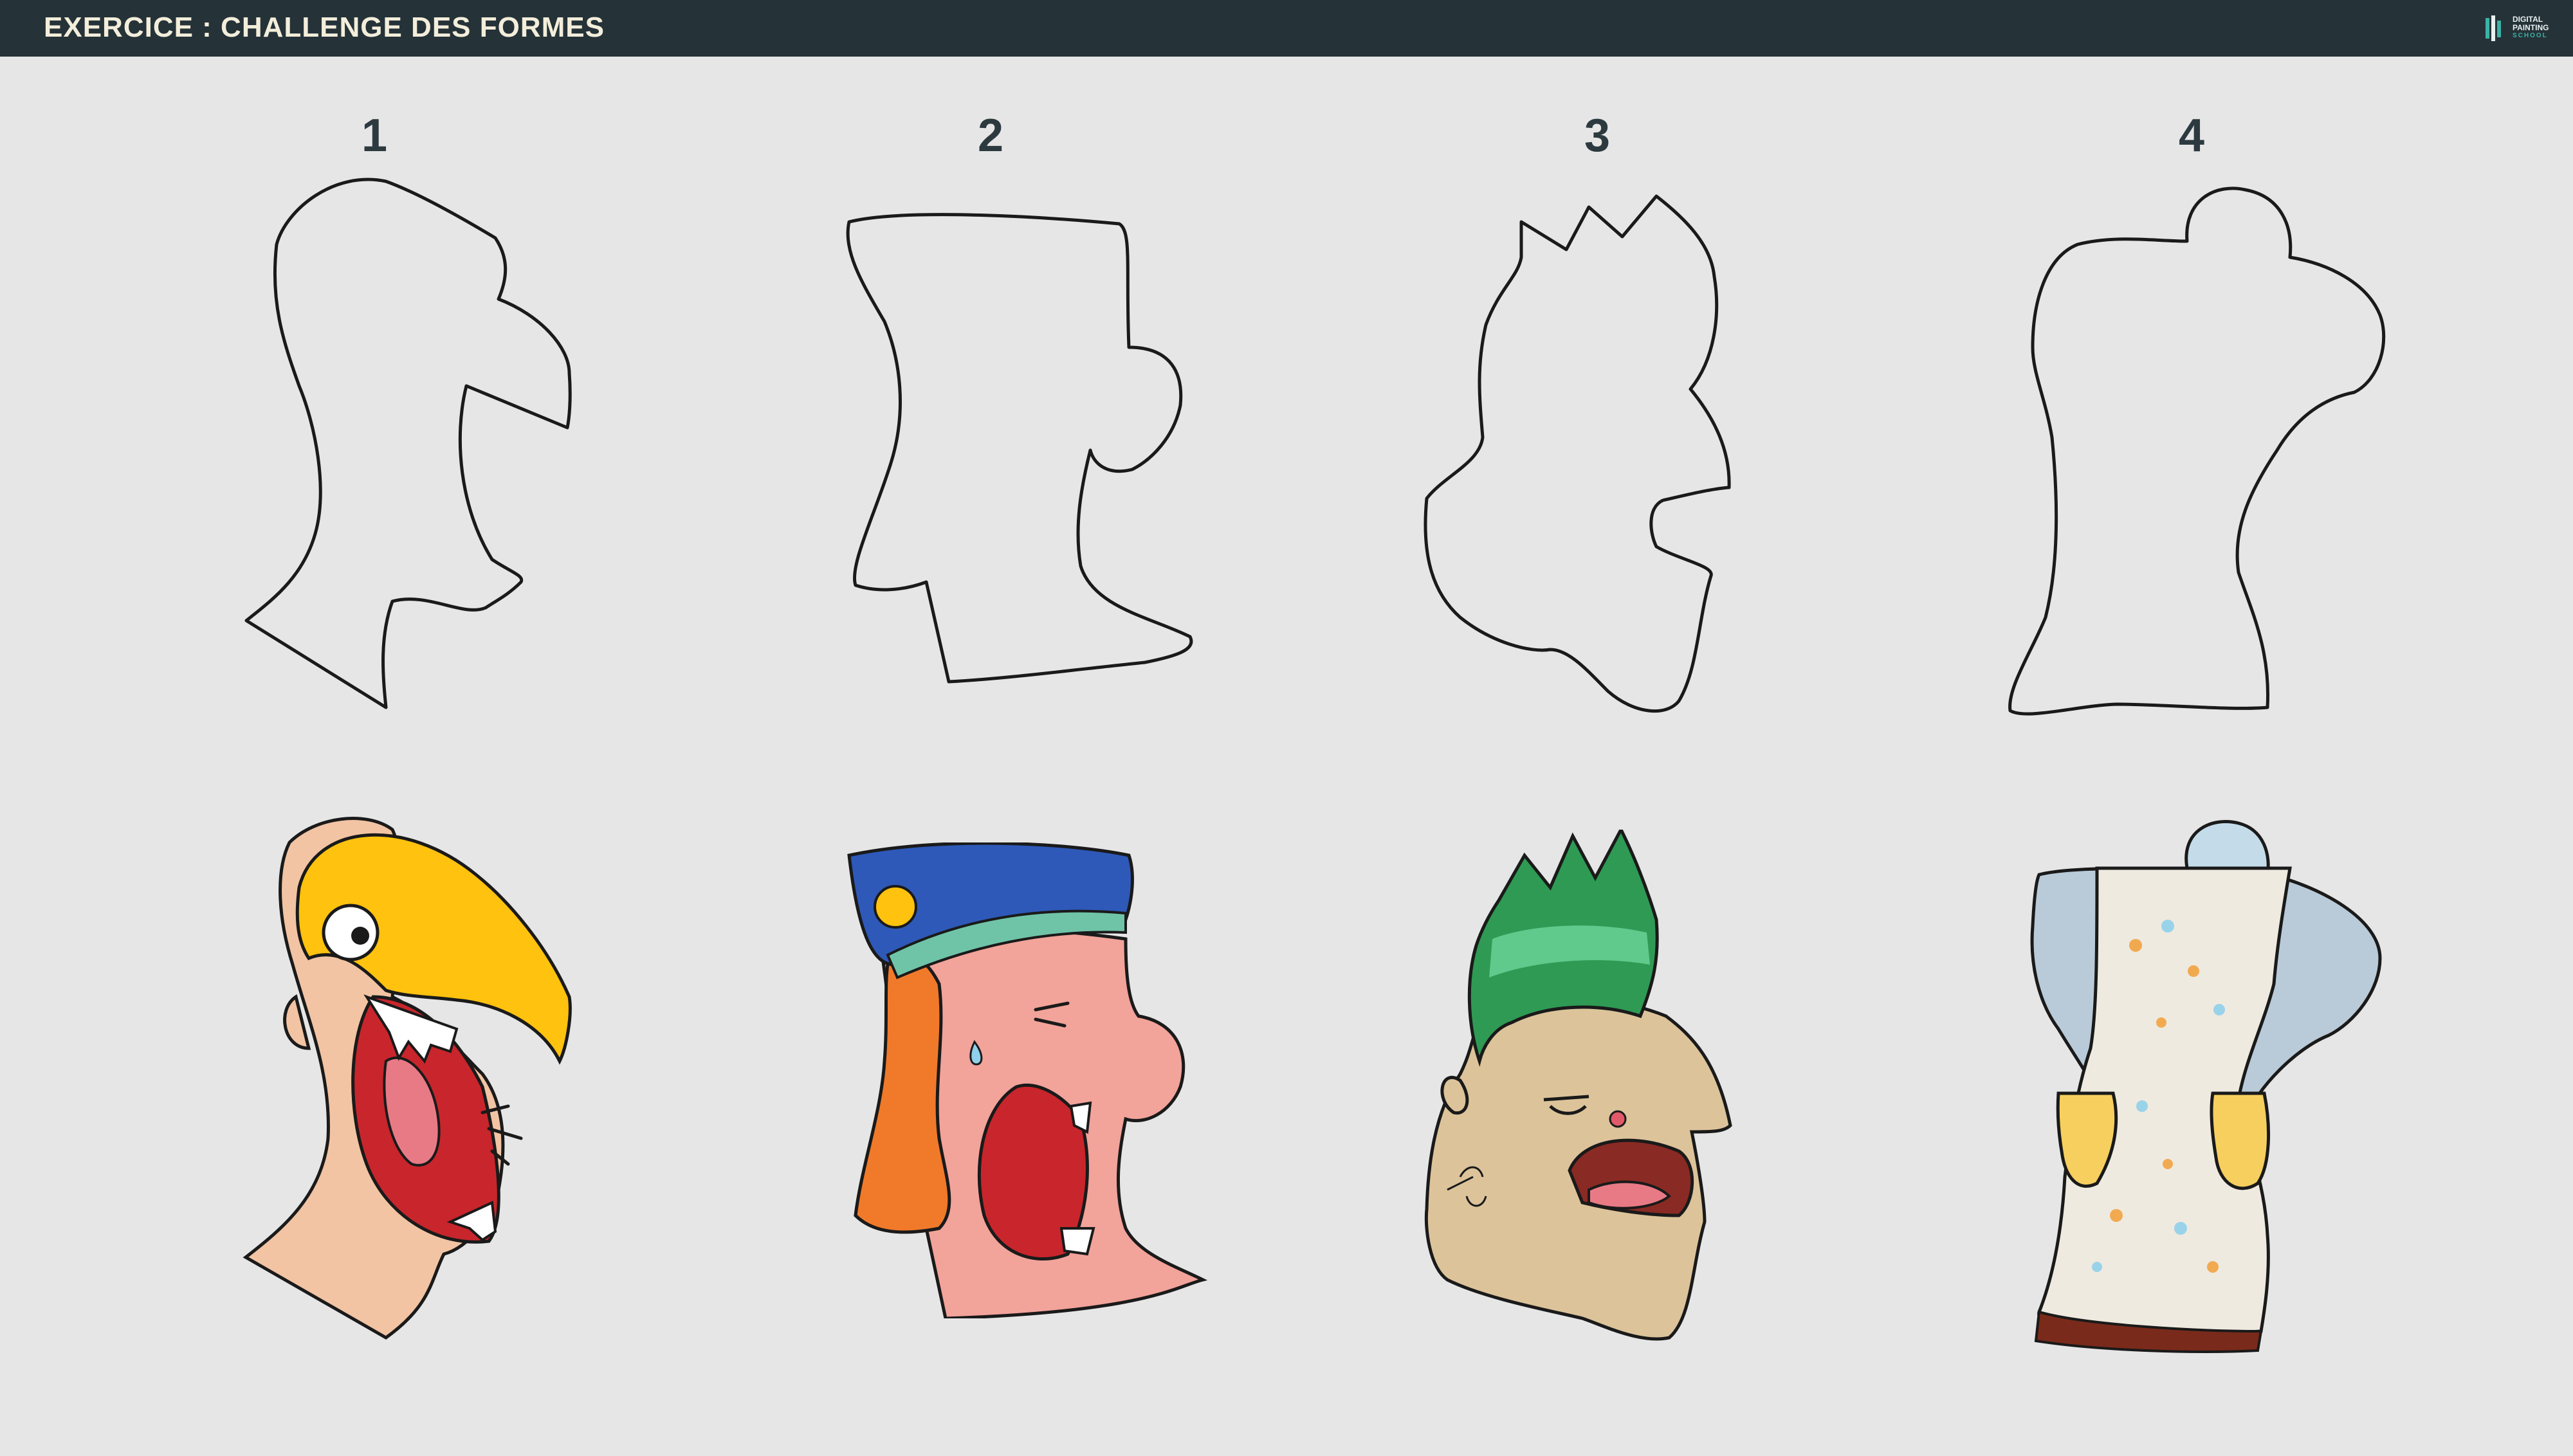  I want to click on mitt-right, so click(2240, 1140).